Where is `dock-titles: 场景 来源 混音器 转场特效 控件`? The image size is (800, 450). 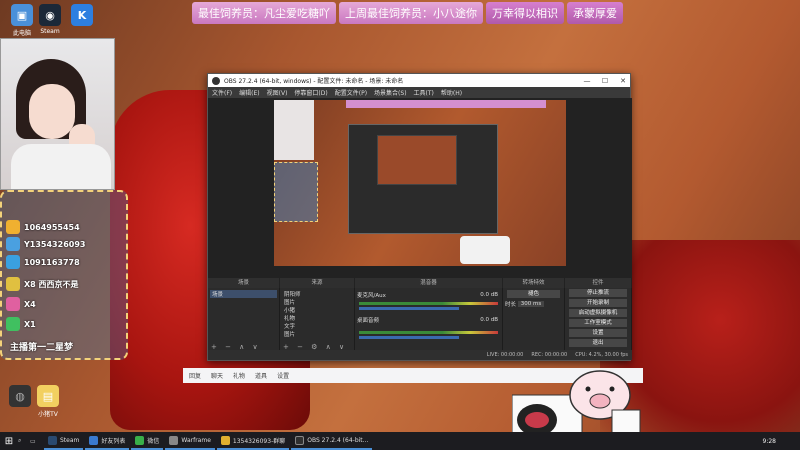
dock-titles: 场景 来源 混音器 转场特效 控件 is located at coordinates (420, 283).